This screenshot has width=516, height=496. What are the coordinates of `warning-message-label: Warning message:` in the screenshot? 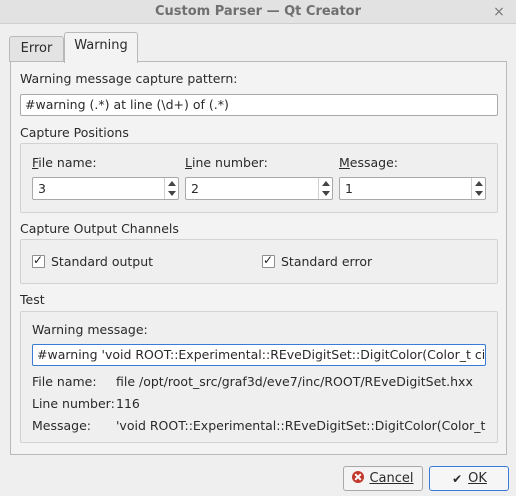 It's located at (90, 329).